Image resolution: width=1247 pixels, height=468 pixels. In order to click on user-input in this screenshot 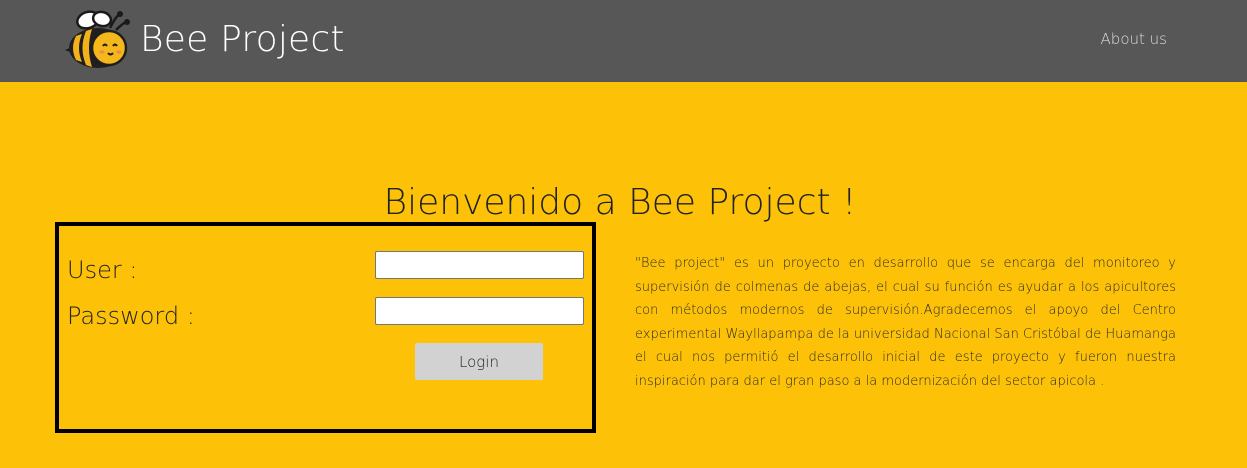, I will do `click(479, 265)`.